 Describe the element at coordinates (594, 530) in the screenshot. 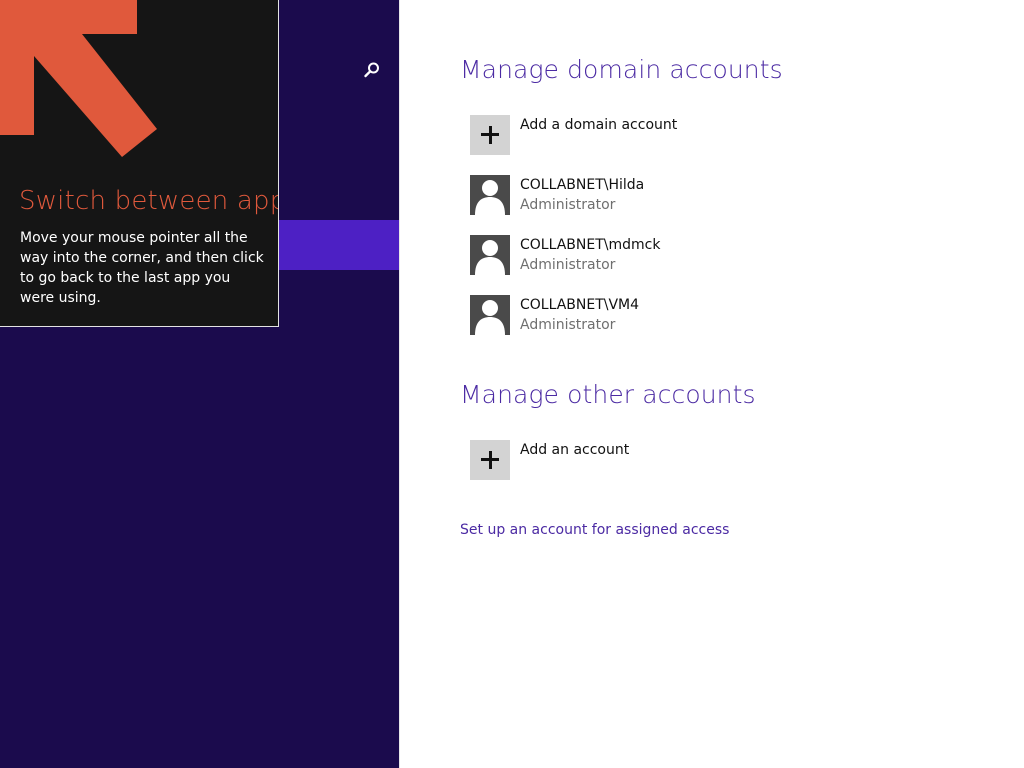

I see `assigned-access-link: Set up an account for assigned access` at that location.